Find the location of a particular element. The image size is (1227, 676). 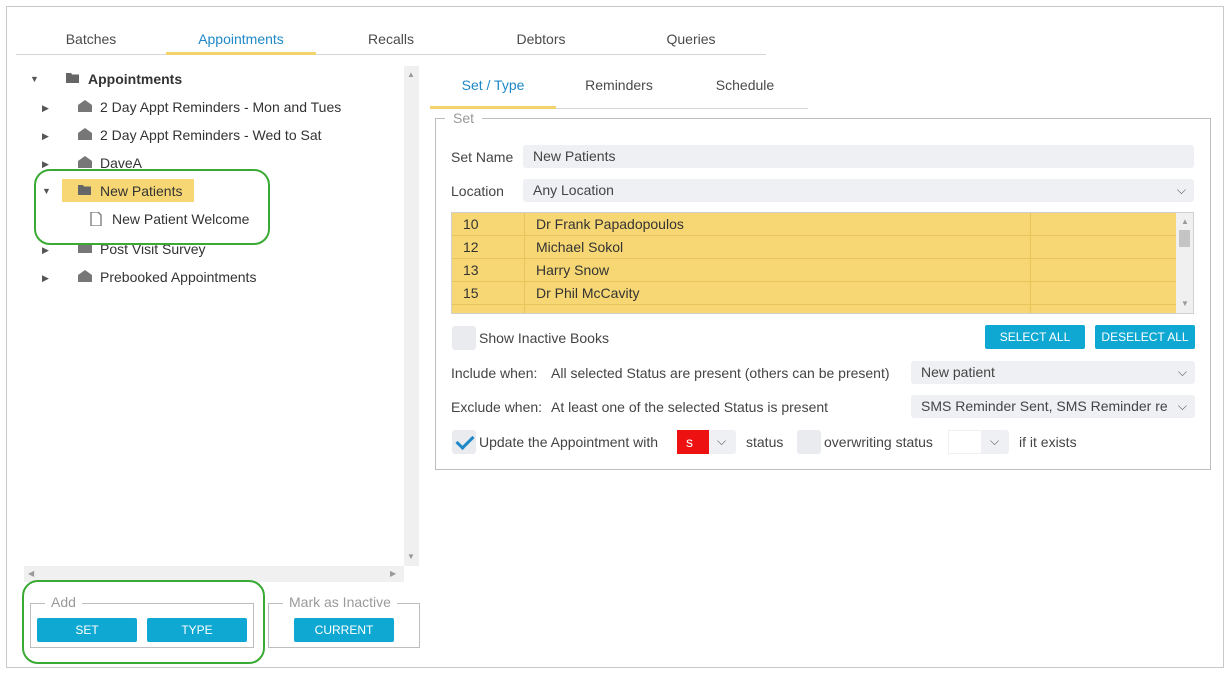

status-color-swatch: s is located at coordinates (693, 442).